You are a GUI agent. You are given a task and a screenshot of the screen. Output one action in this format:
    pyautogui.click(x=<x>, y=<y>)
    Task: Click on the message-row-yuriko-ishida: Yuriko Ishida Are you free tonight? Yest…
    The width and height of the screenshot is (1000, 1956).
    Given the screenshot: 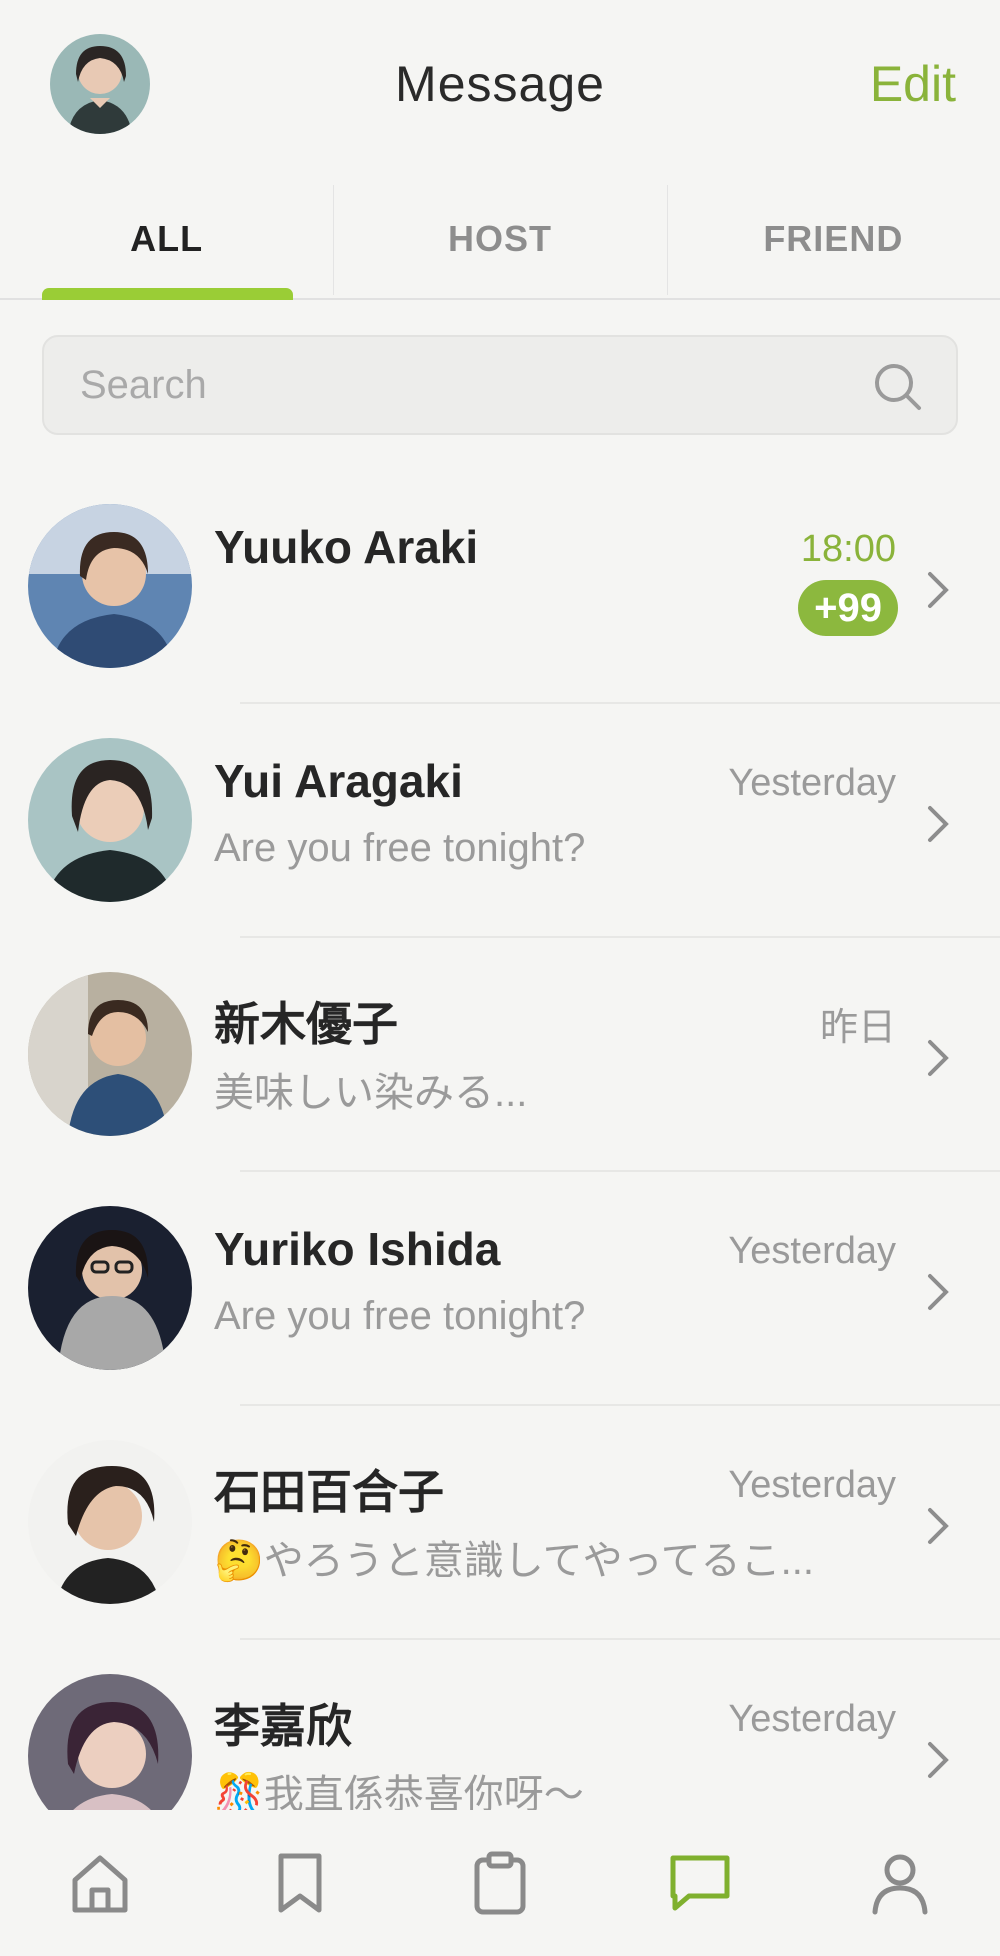 What is the action you would take?
    pyautogui.click(x=500, y=1289)
    